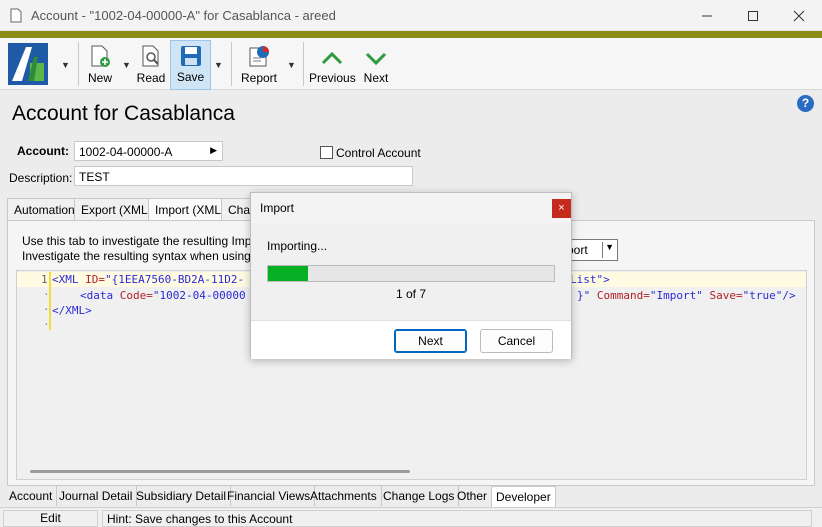 This screenshot has height=527, width=822. Describe the element at coordinates (411, 208) in the screenshot. I see `dialog-title-bar: Import ×` at that location.